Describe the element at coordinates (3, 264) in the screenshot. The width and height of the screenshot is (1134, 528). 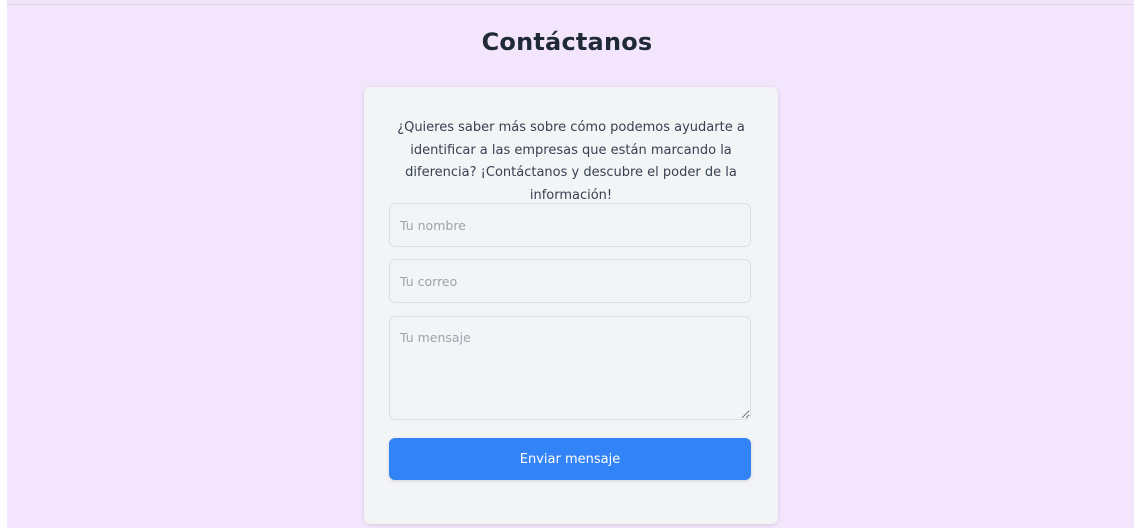
I see `window-left-edge` at that location.